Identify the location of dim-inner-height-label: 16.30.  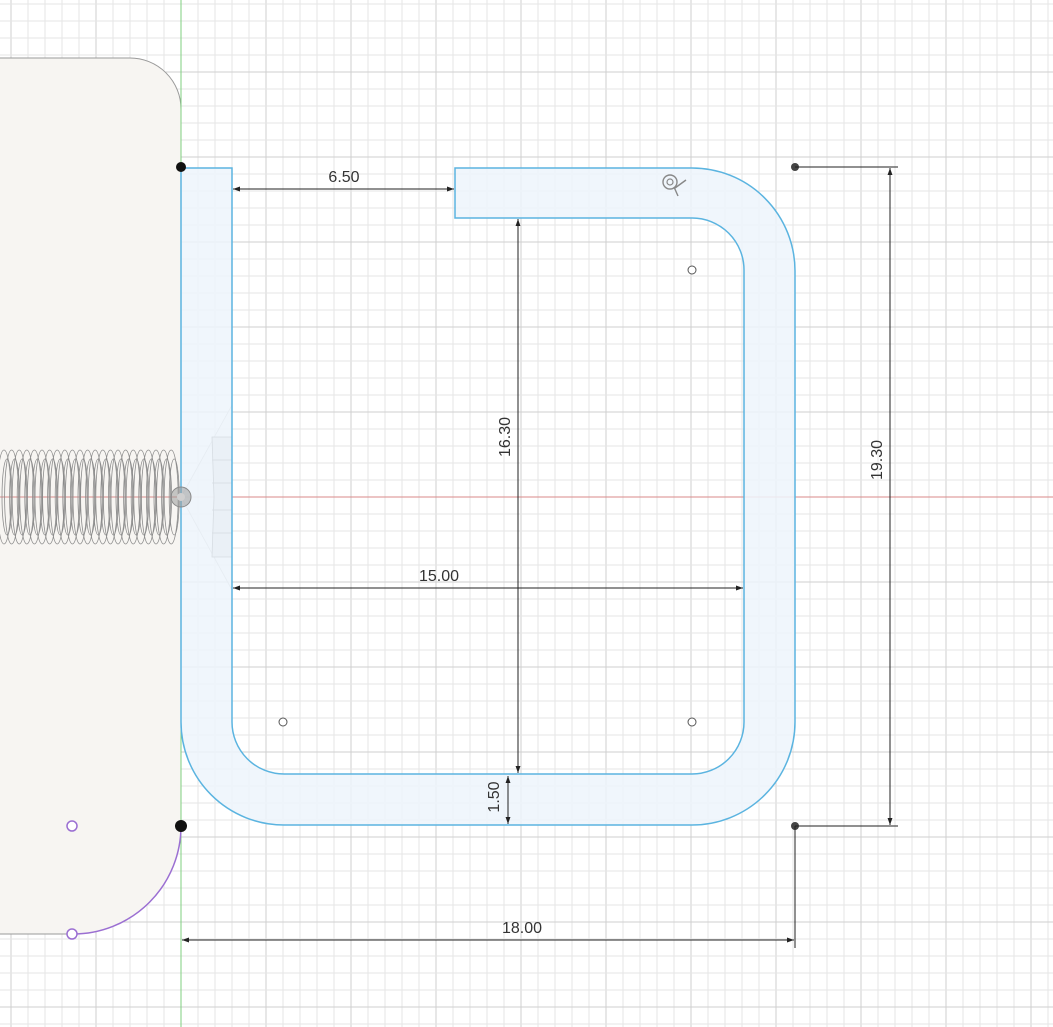
(505, 437).